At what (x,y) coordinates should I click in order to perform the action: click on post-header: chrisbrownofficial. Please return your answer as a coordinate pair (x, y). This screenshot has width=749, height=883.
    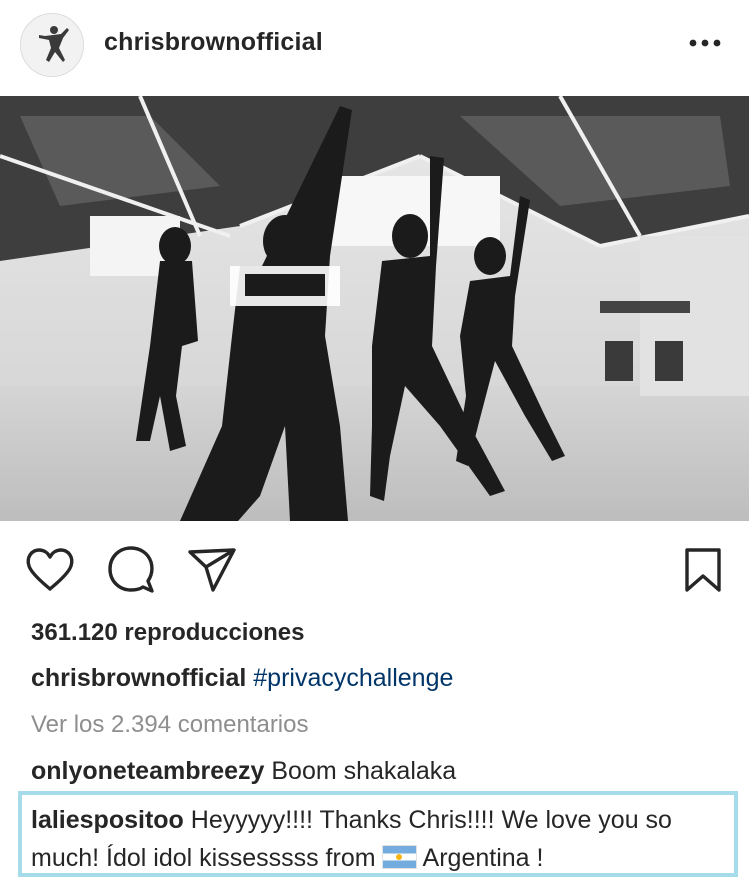
    Looking at the image, I should click on (374, 48).